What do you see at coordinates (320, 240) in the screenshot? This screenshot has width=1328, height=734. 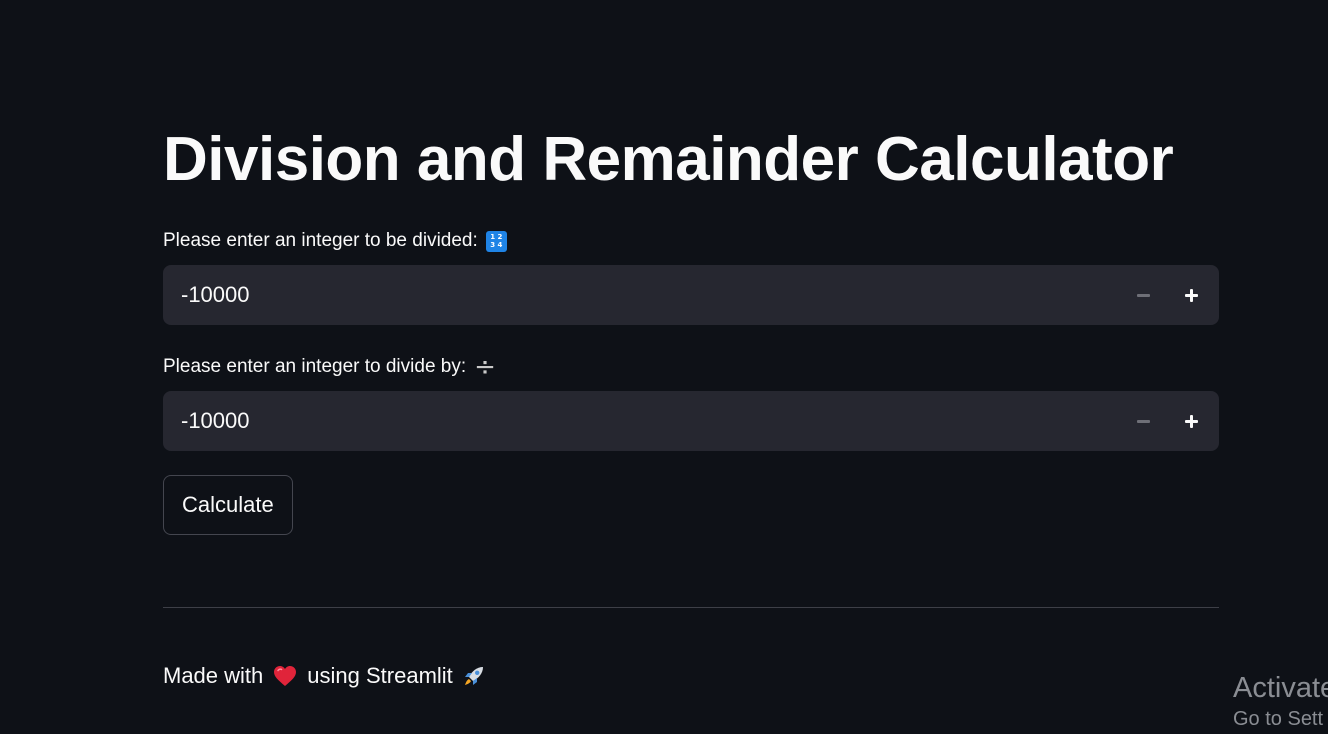 I see `dividend-label-text: Please enter an integer to be divided:` at bounding box center [320, 240].